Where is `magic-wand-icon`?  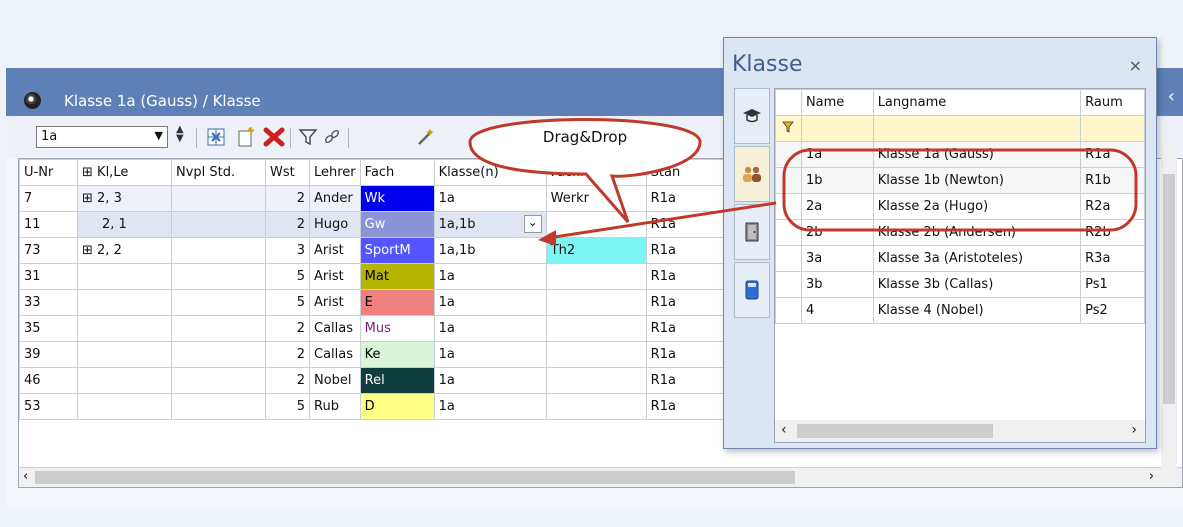
magic-wand-icon is located at coordinates (426, 137).